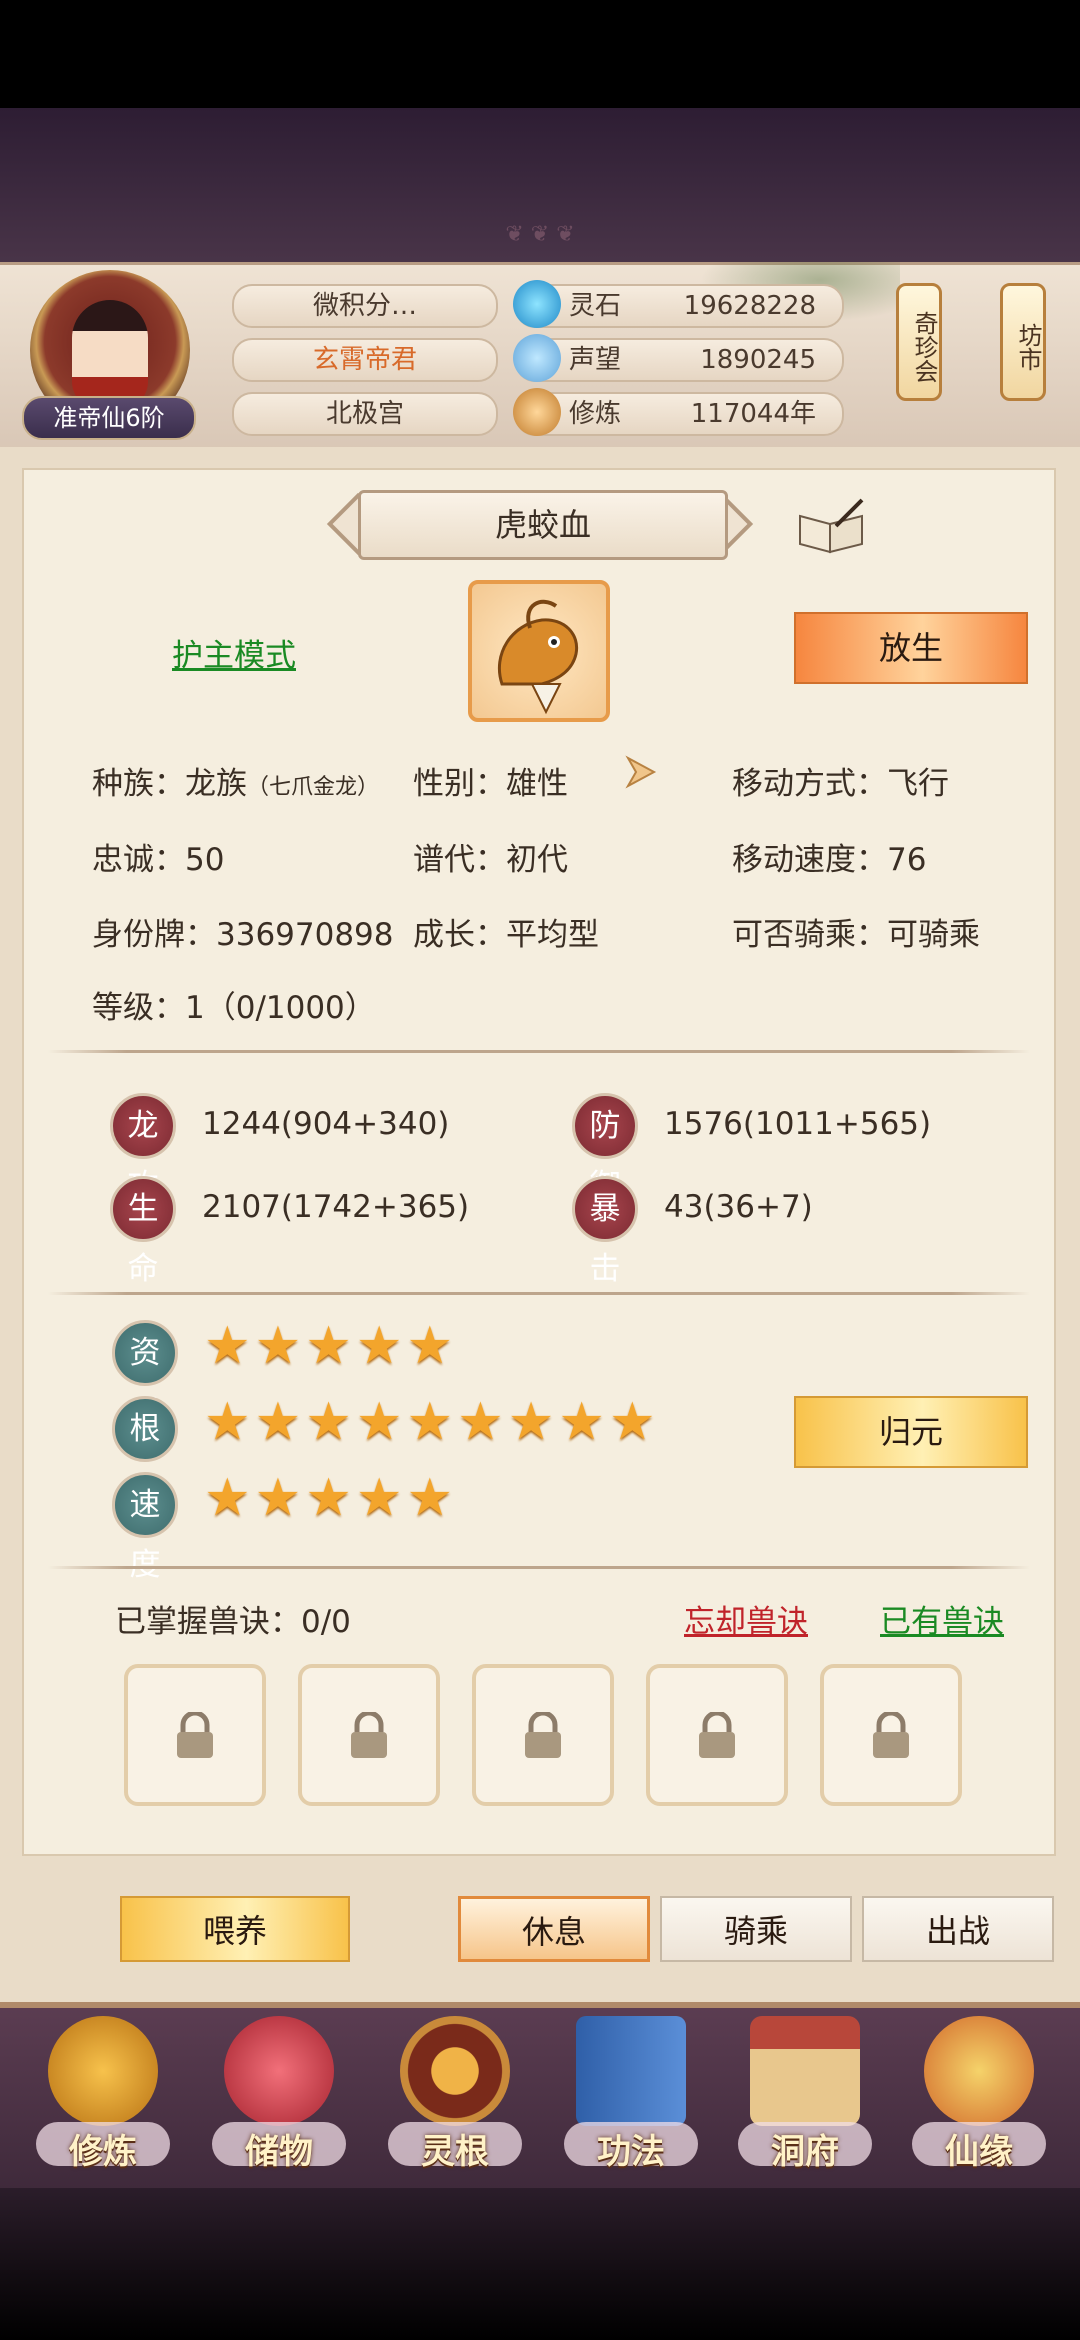 The height and width of the screenshot is (2340, 1080). I want to click on resource-cultivation: 修炼 117044年, so click(678, 412).